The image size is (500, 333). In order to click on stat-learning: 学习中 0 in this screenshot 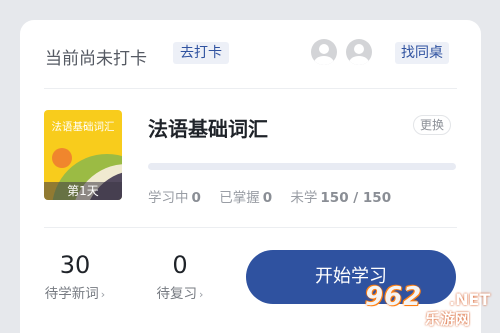, I will do `click(174, 198)`.